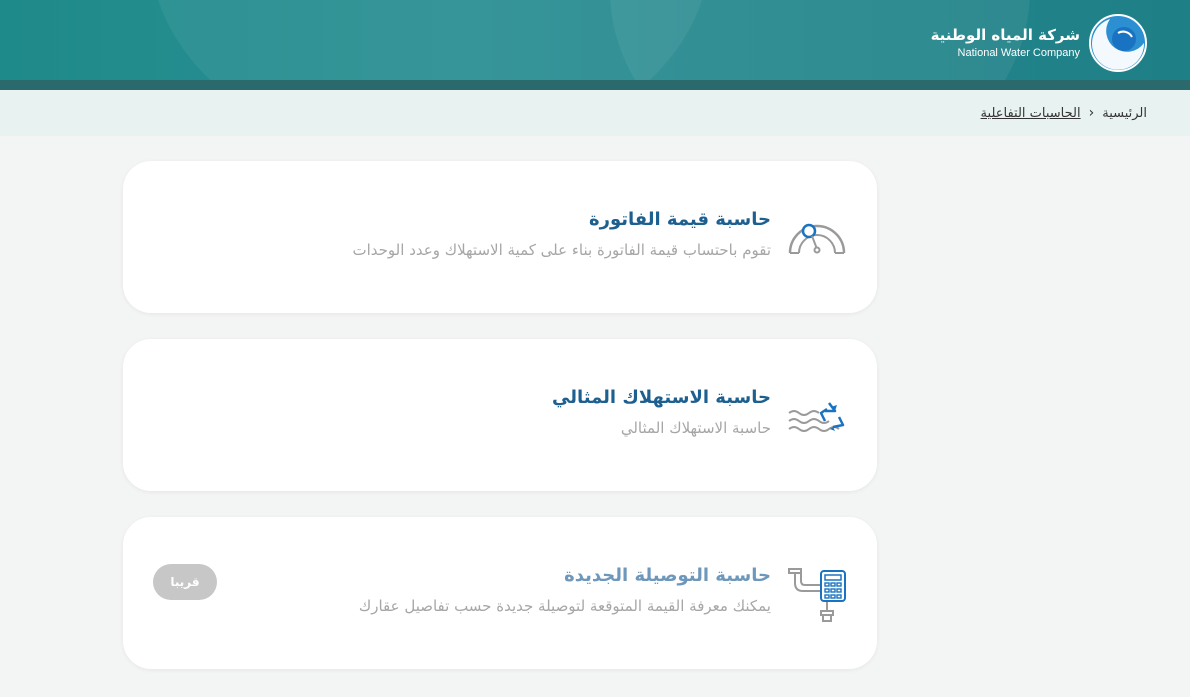 The height and width of the screenshot is (697, 1190). Describe the element at coordinates (1031, 113) in the screenshot. I see `breadcrumb-current-link: الحاسبات التفاعلية` at that location.